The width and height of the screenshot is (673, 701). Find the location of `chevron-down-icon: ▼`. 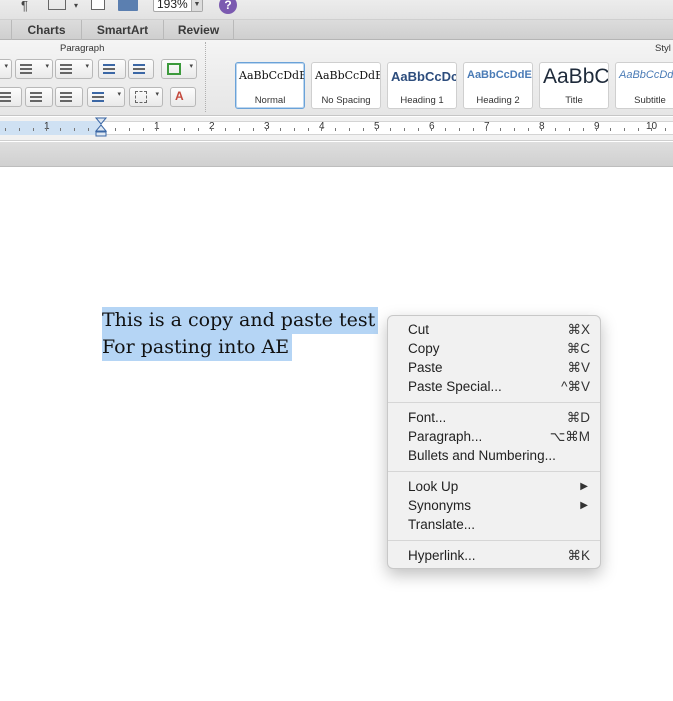

chevron-down-icon: ▼ is located at coordinates (196, 5).